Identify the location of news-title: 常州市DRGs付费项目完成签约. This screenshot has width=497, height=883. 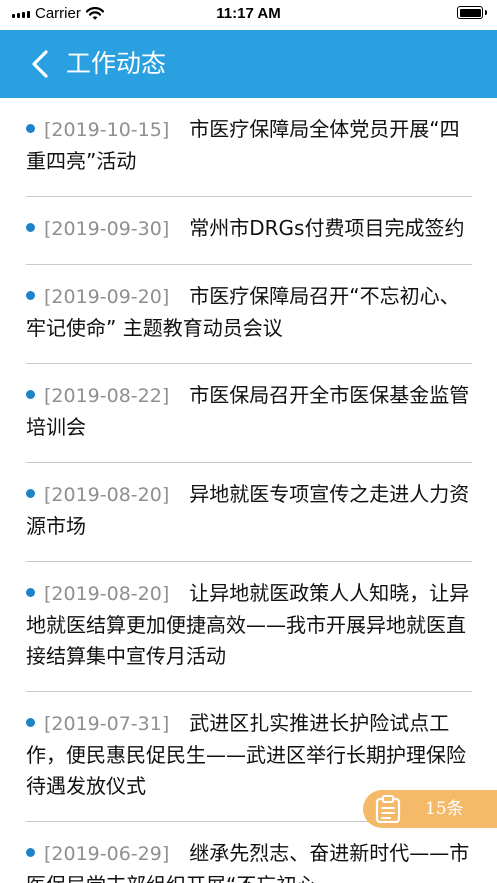
(327, 228).